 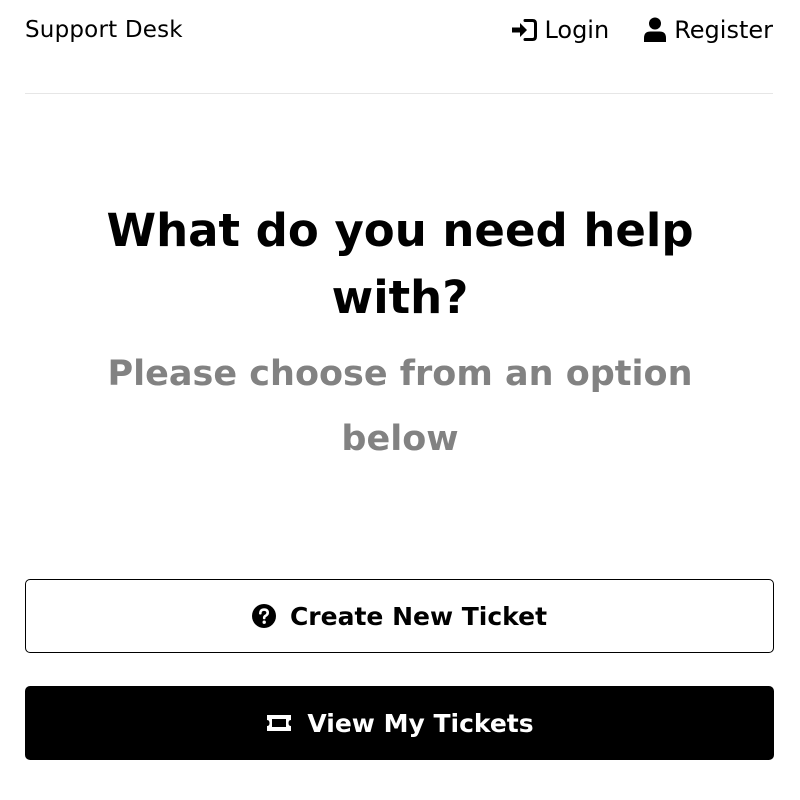 I want to click on view-tickets-button: View My Tickets, so click(x=399, y=723).